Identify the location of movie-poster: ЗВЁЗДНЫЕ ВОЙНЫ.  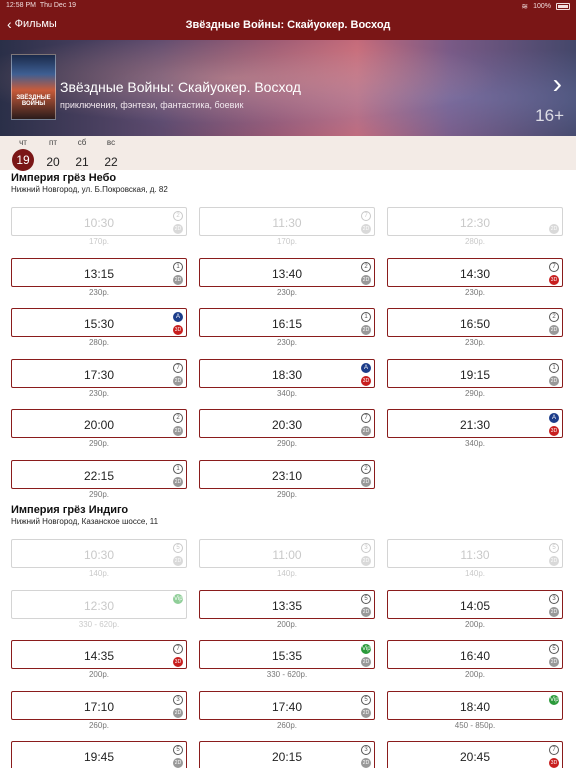
(33, 87).